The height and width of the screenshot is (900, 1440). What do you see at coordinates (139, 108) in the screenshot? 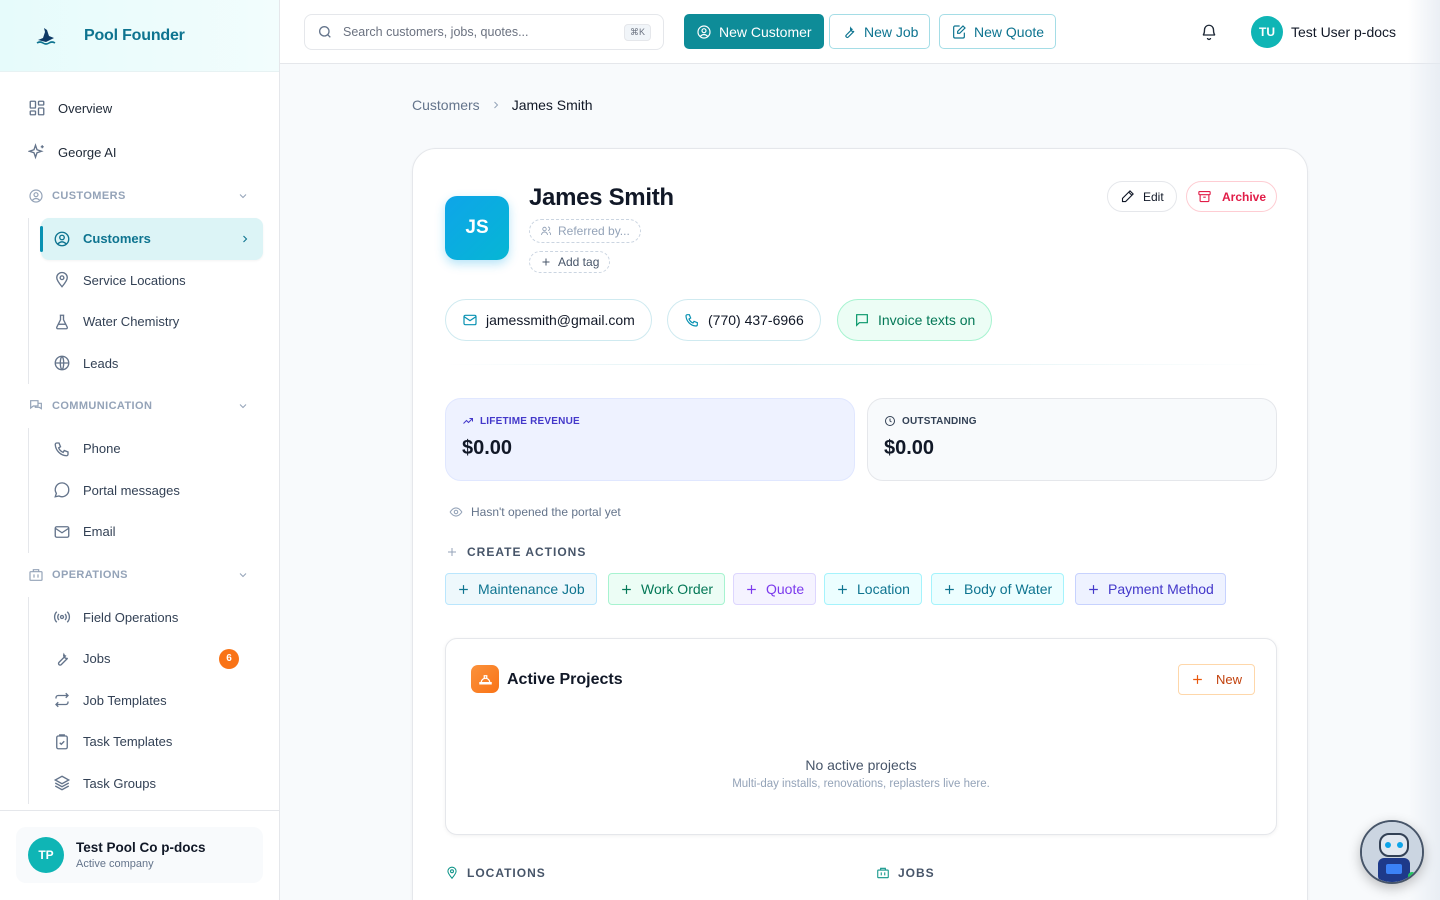
I see `nav-overview: Overview` at bounding box center [139, 108].